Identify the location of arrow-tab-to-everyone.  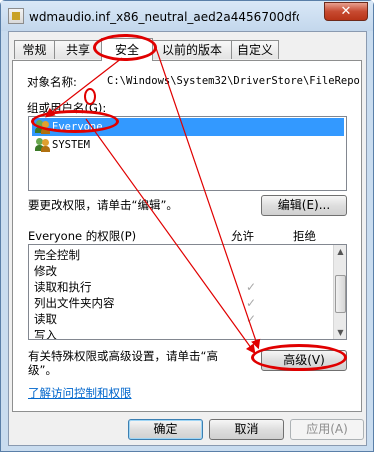
(84, 87).